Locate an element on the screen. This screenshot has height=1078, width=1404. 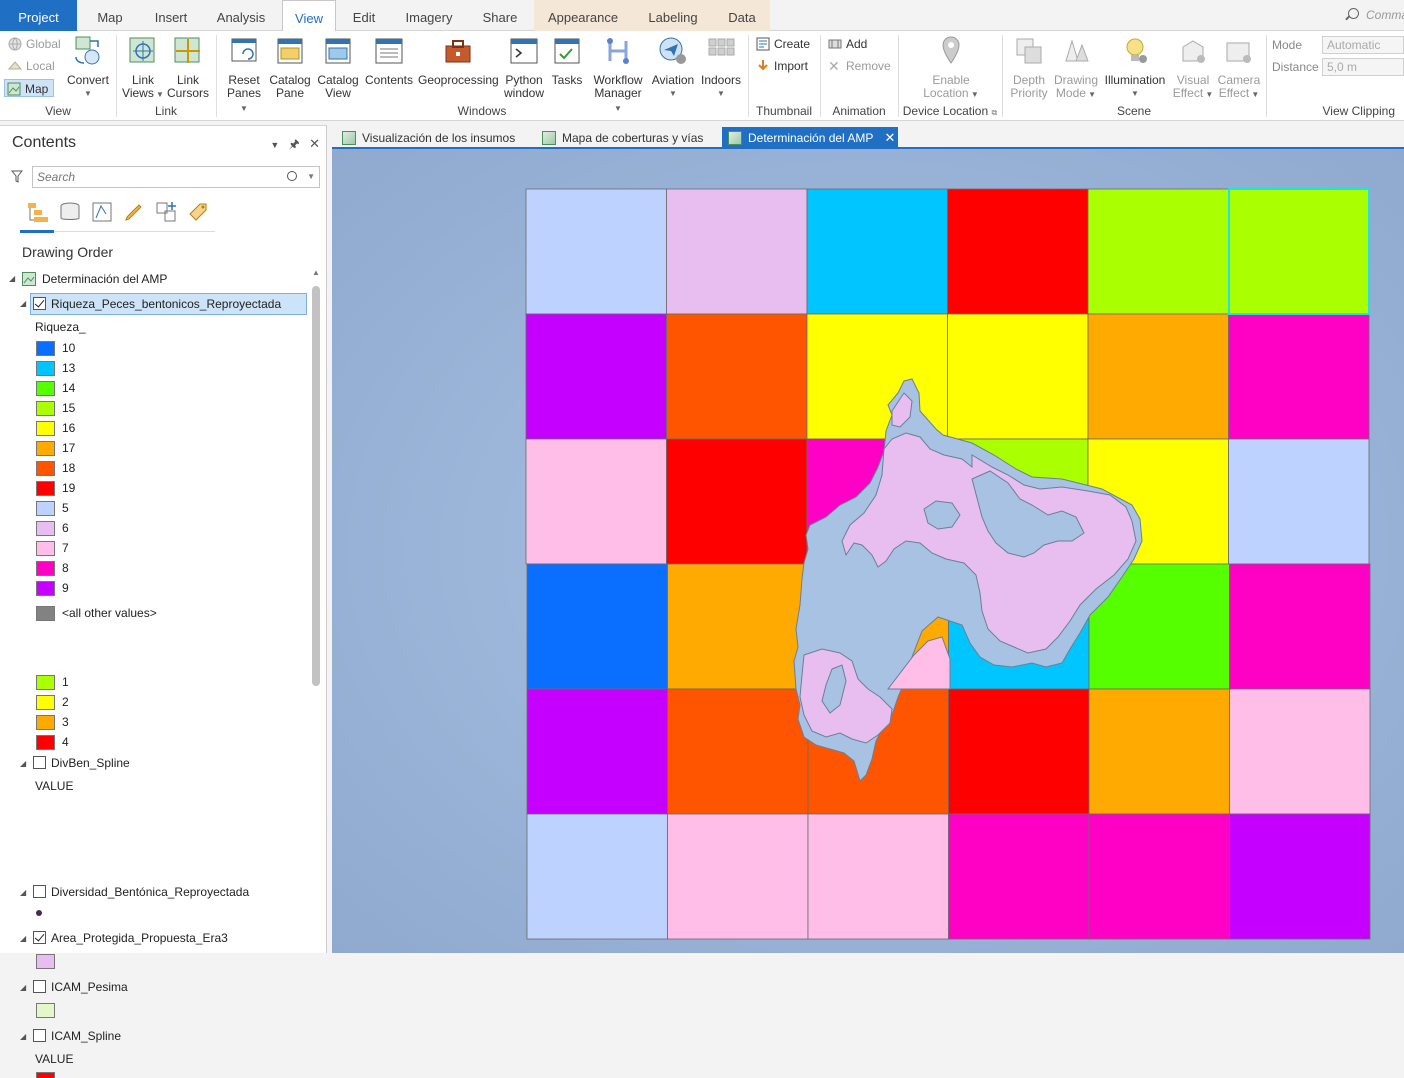
visual-effect-button: Visual Effect ▼ is located at coordinates (1193, 68).